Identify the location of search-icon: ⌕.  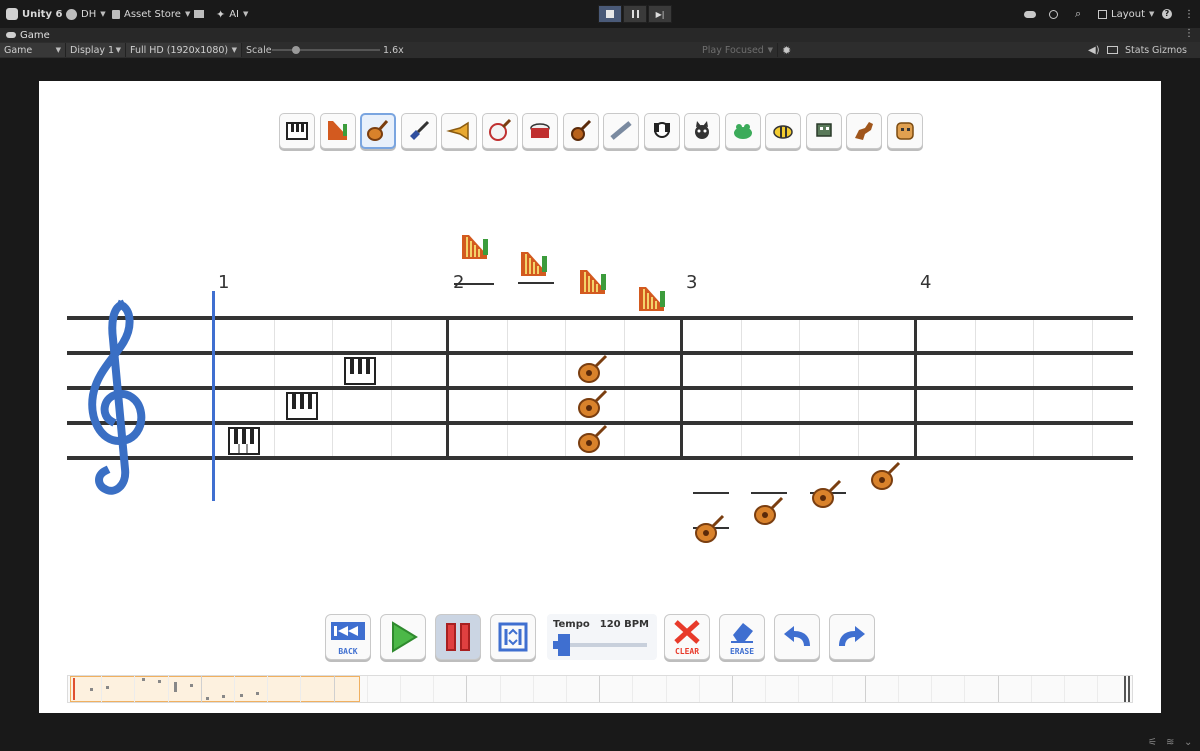
(1078, 13).